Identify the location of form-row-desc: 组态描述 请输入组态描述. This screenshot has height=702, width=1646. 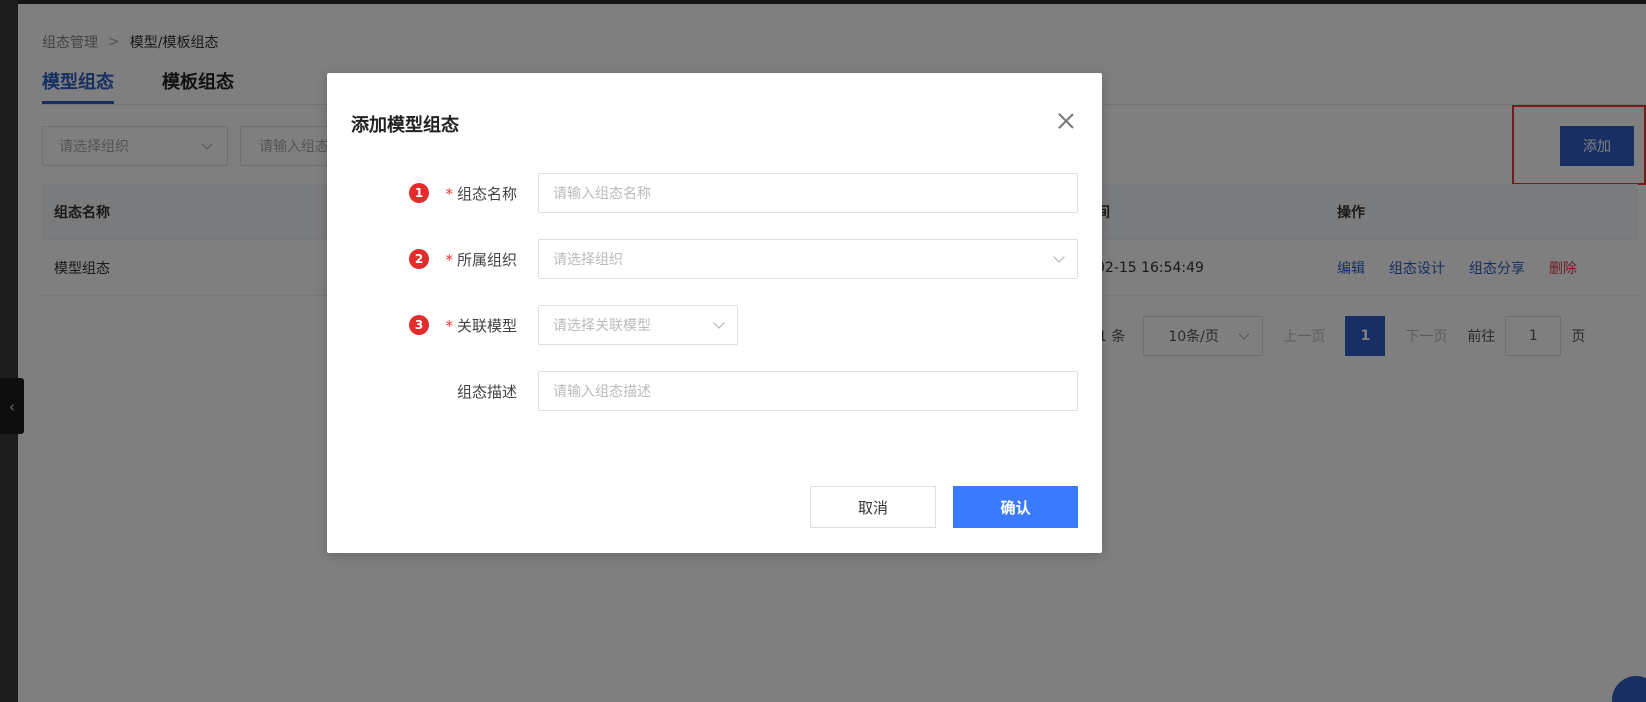
(714, 391).